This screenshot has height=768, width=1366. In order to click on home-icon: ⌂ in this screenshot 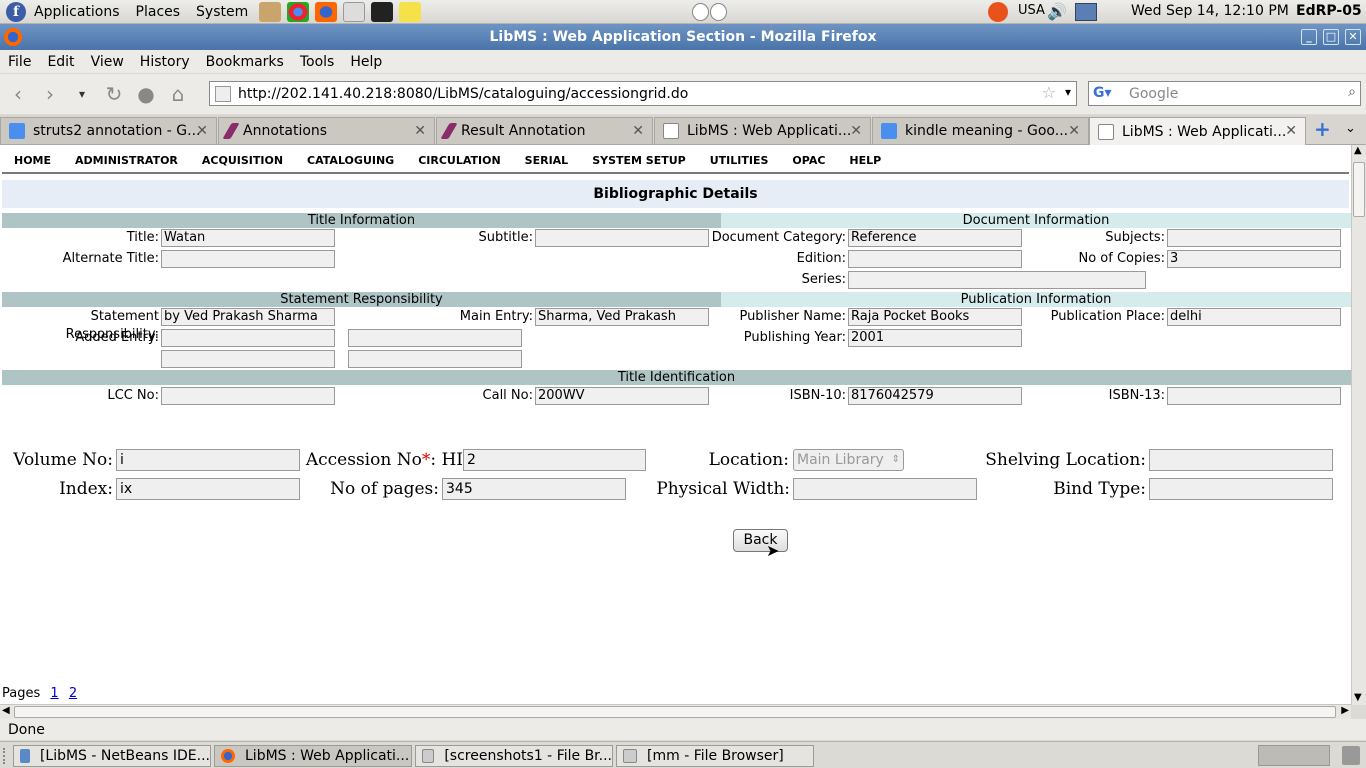, I will do `click(178, 94)`.